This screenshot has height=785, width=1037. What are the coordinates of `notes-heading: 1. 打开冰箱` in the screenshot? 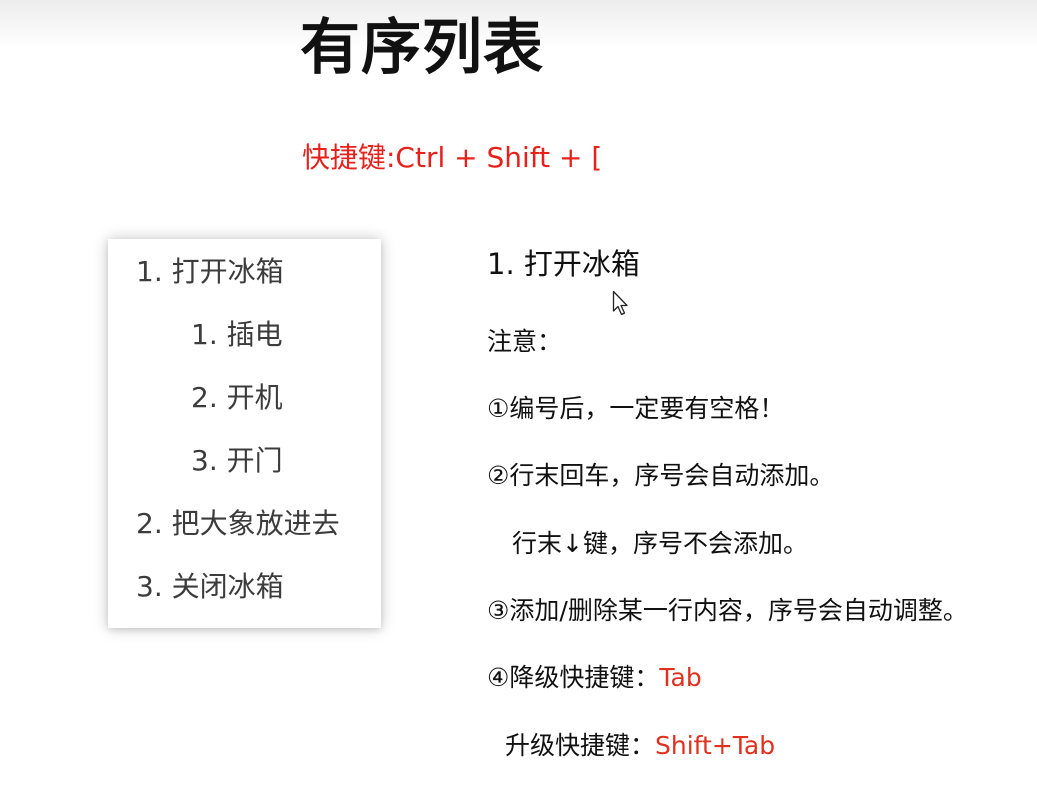 It's located at (563, 264).